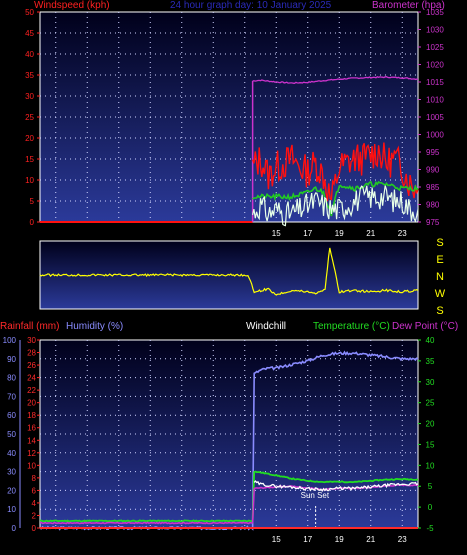  Describe the element at coordinates (307, 539) in the screenshot. I see `bottom-x-tick-label: 17` at that location.